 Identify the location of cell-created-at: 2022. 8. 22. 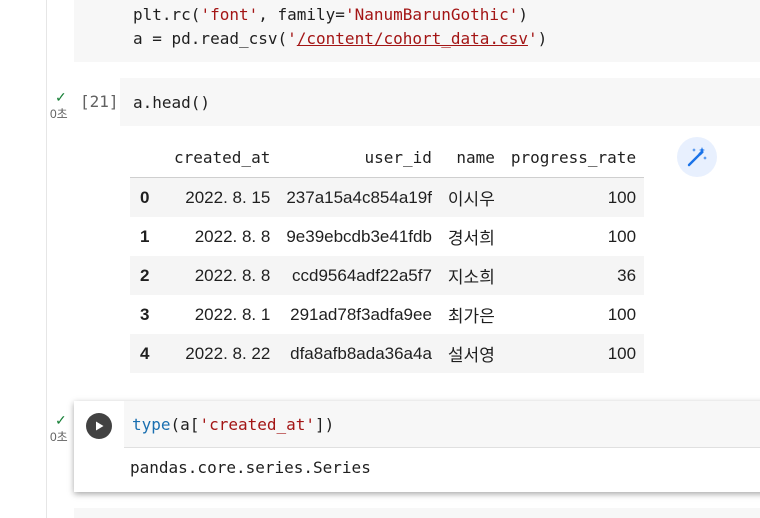
(228, 353).